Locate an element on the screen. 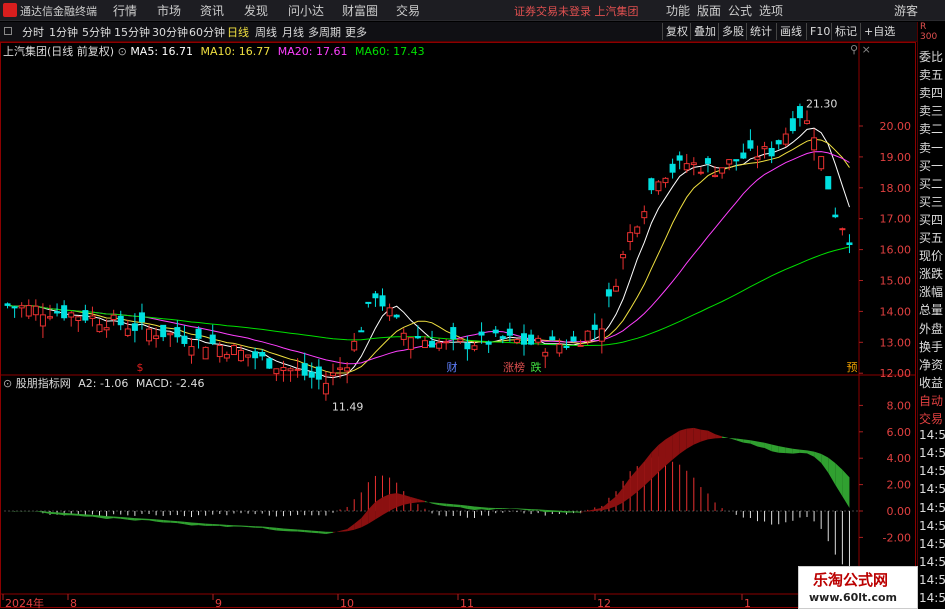 The width and height of the screenshot is (945, 609). zoom-icon: ⚲ is located at coordinates (854, 49).